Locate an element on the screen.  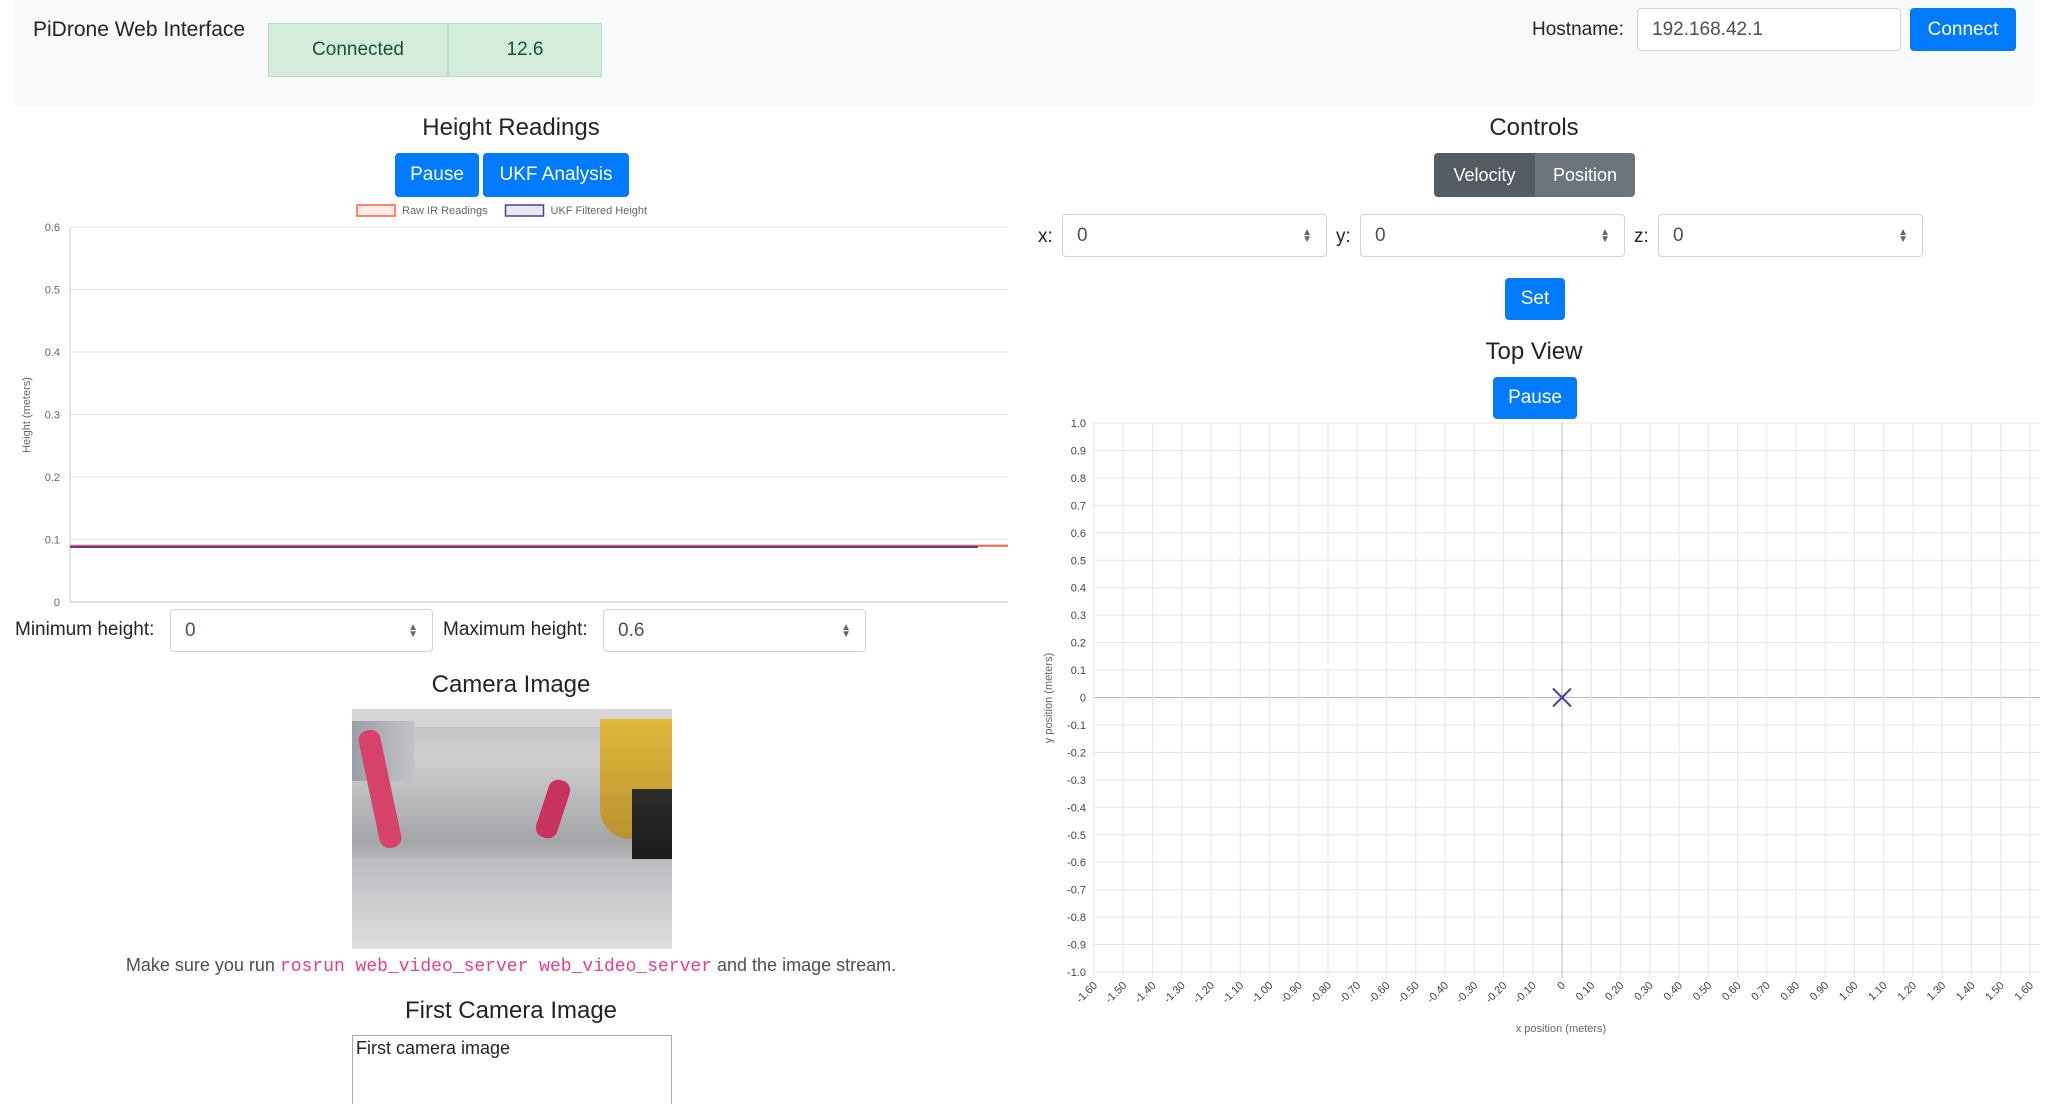
x-input: 0 ▲ ▼ is located at coordinates (1194, 235).